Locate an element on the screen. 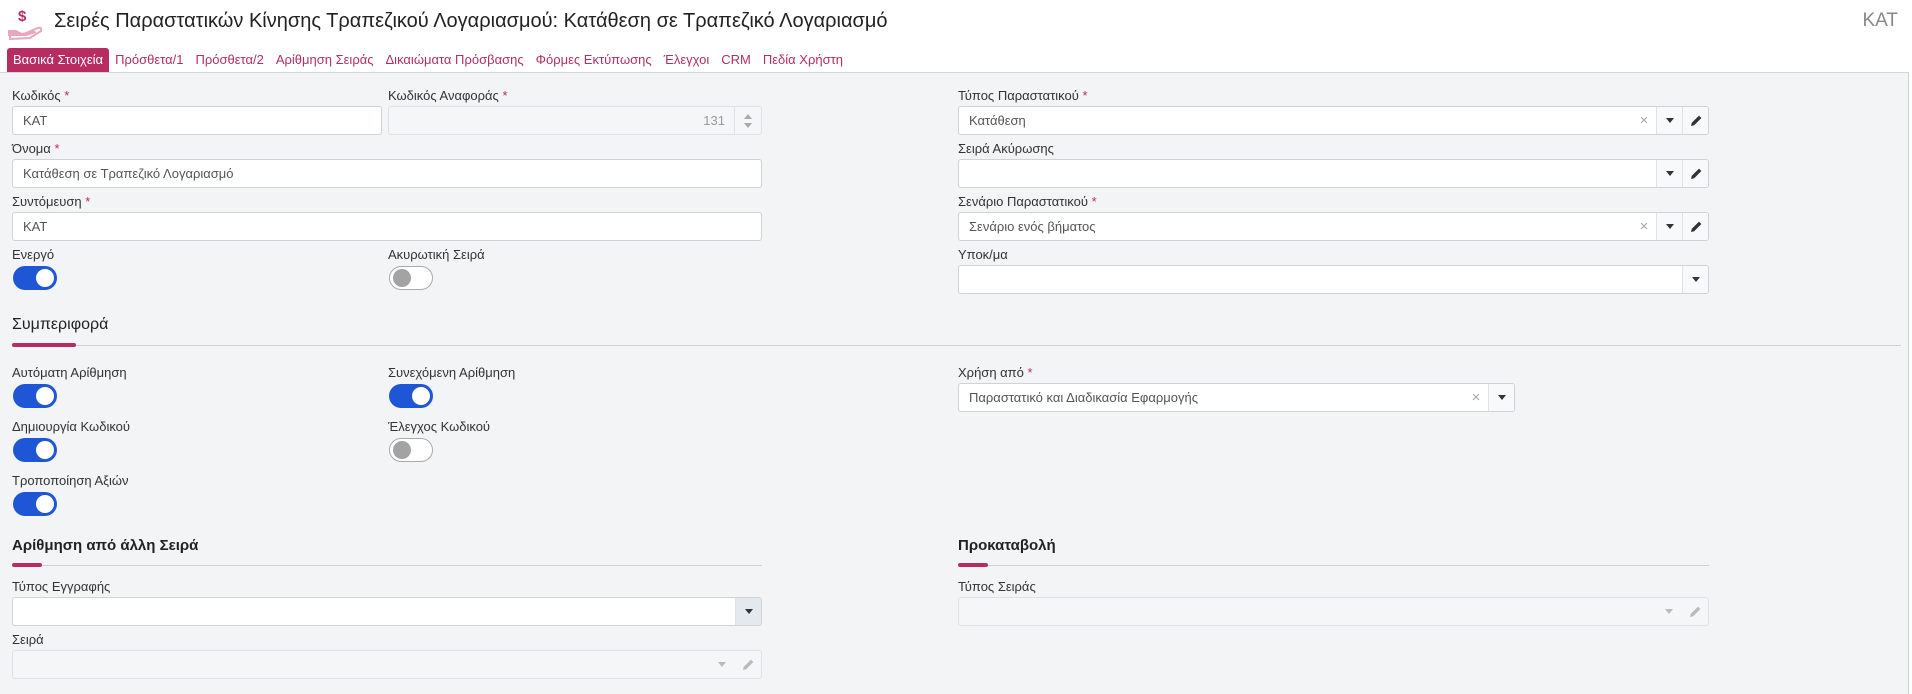 This screenshot has height=694, width=1912. tab-additional-1: Πρόσθετα/1 is located at coordinates (149, 60).